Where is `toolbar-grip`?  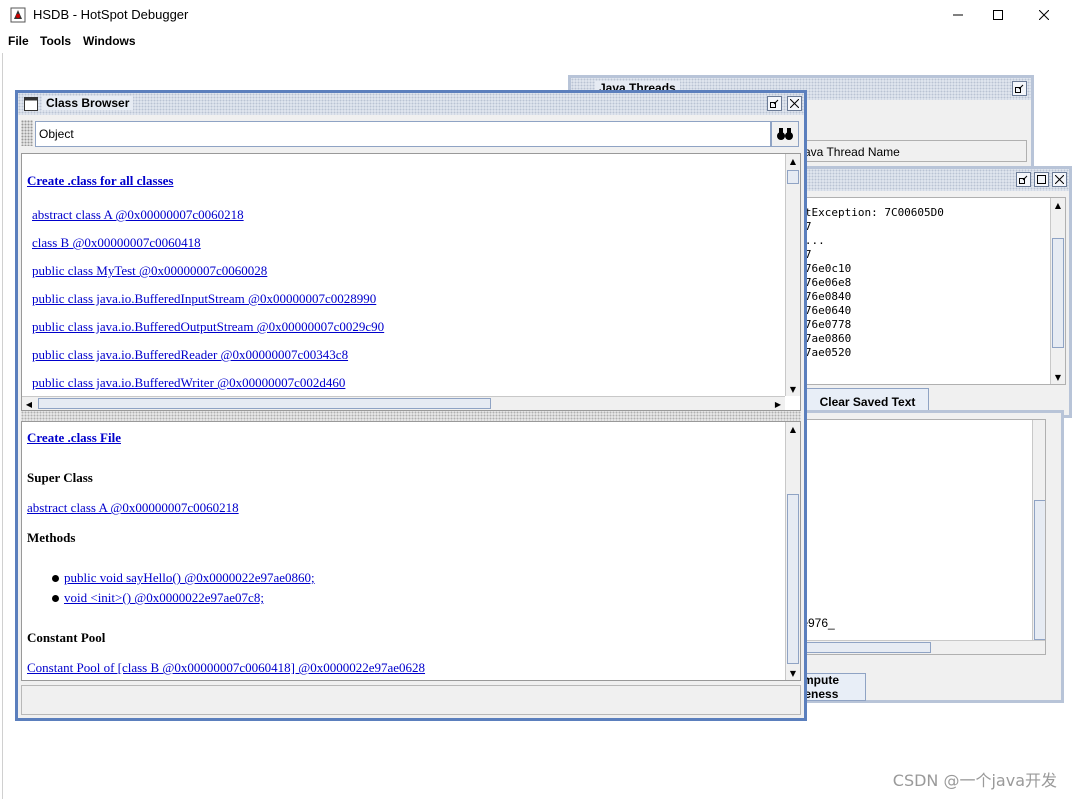 toolbar-grip is located at coordinates (27, 133).